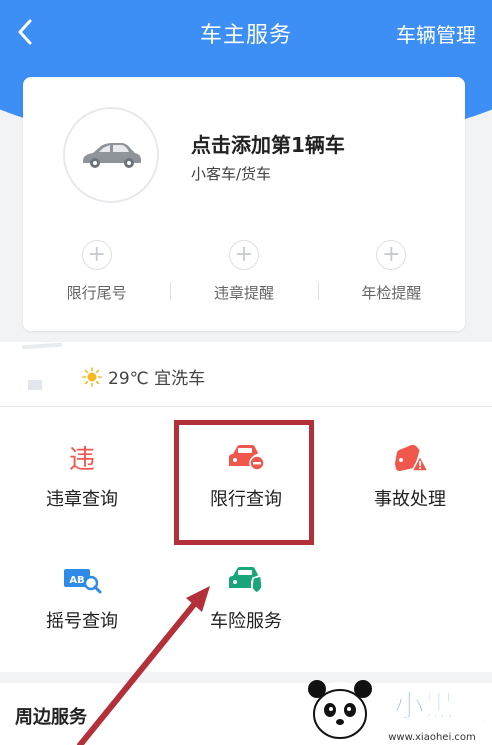  What do you see at coordinates (243, 293) in the screenshot?
I see `reminder-label: 违章提醒` at bounding box center [243, 293].